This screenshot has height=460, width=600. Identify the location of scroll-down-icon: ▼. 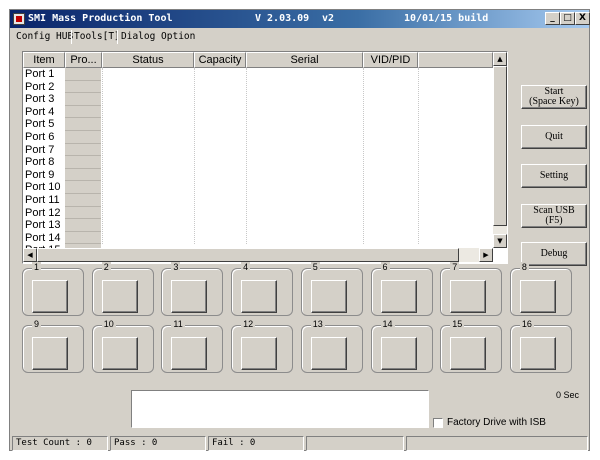
(500, 241).